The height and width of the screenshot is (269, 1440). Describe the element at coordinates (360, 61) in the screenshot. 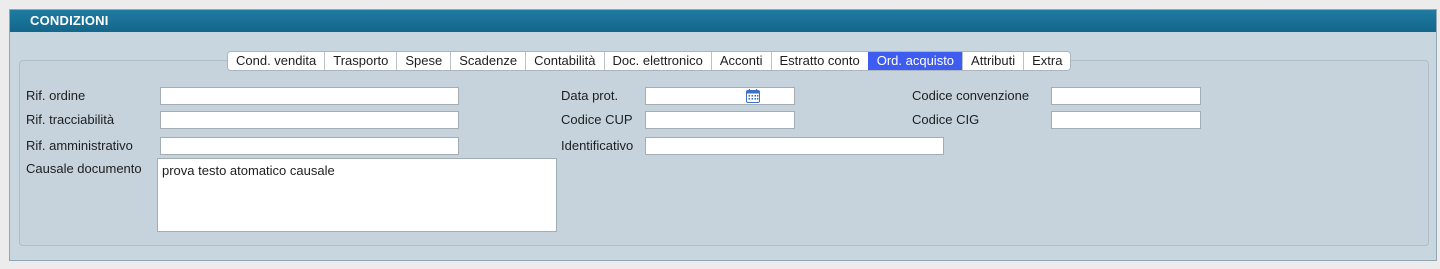

I see `tab-trasporto: Trasporto` at that location.